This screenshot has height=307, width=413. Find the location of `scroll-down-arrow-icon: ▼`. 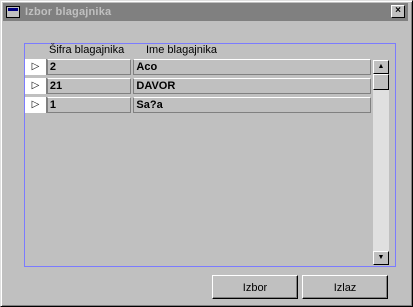

scroll-down-arrow-icon: ▼ is located at coordinates (381, 258).